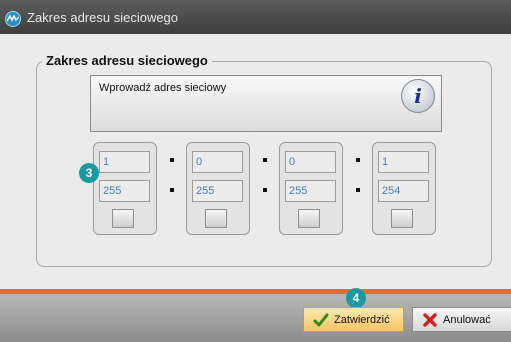 The width and height of the screenshot is (511, 342). What do you see at coordinates (403, 191) in the screenshot?
I see `octet-4-end-field` at bounding box center [403, 191].